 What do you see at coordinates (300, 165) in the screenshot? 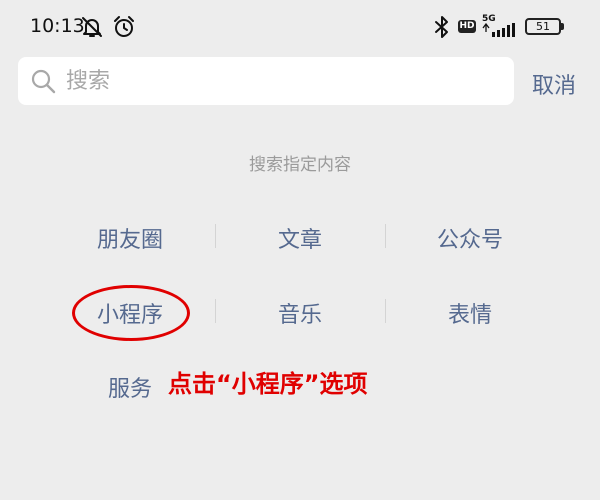
I see `section-title: 搜索指定内容` at bounding box center [300, 165].